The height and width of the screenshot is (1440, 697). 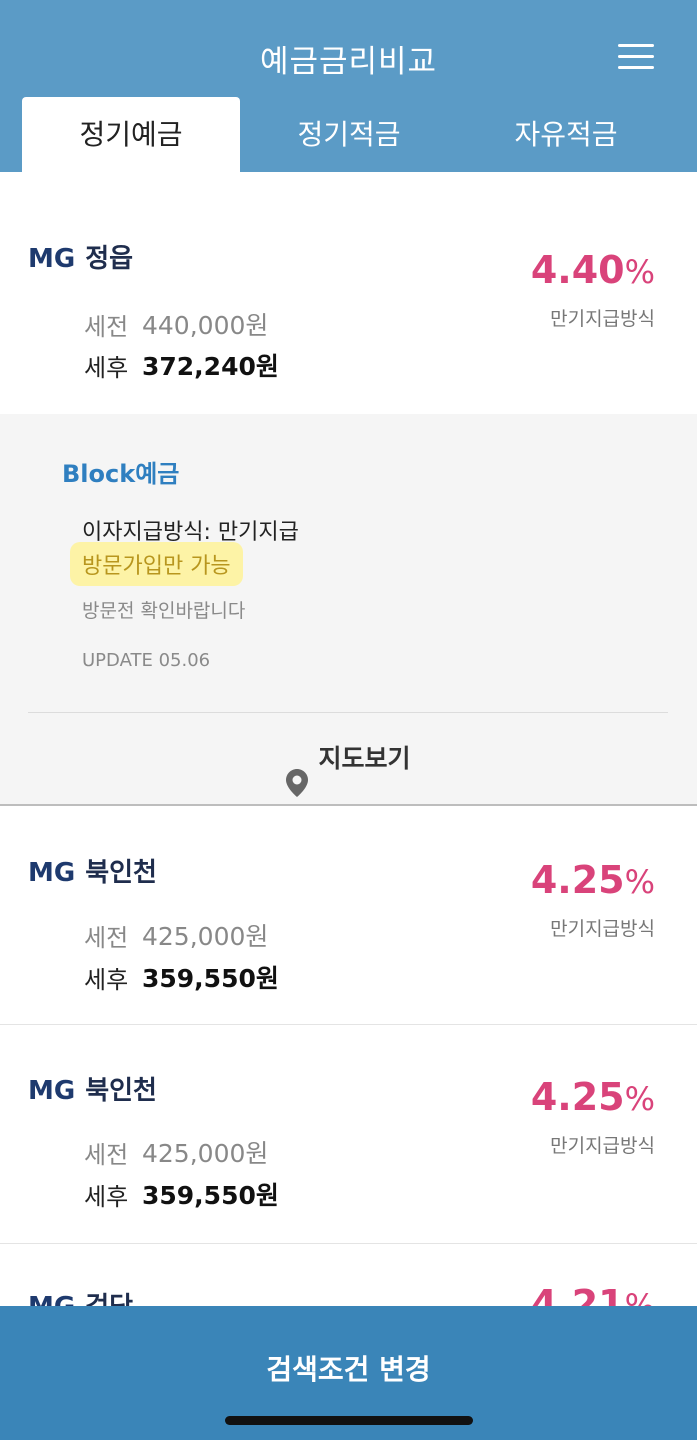 I want to click on tab-bar: 정기예금 정기적금 자유적금, so click(x=348, y=134).